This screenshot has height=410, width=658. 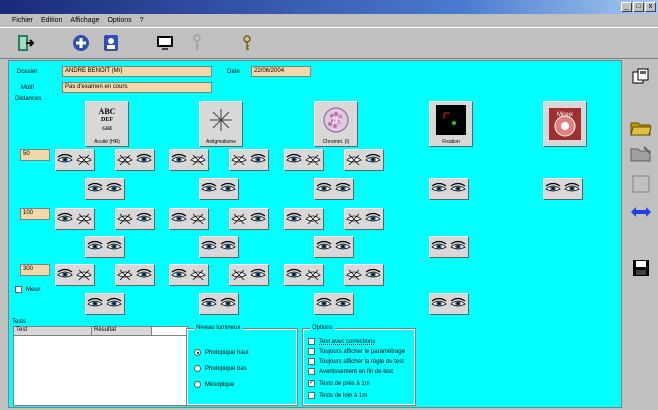 What do you see at coordinates (25, 43) in the screenshot?
I see `exit-icon` at bounding box center [25, 43].